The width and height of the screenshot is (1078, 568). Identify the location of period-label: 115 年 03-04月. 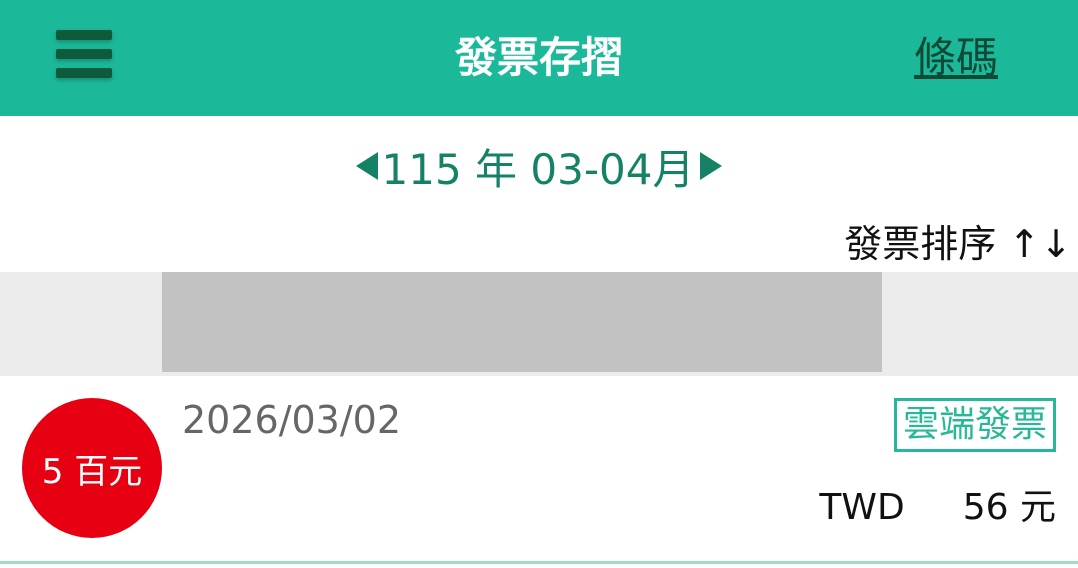
(538, 166).